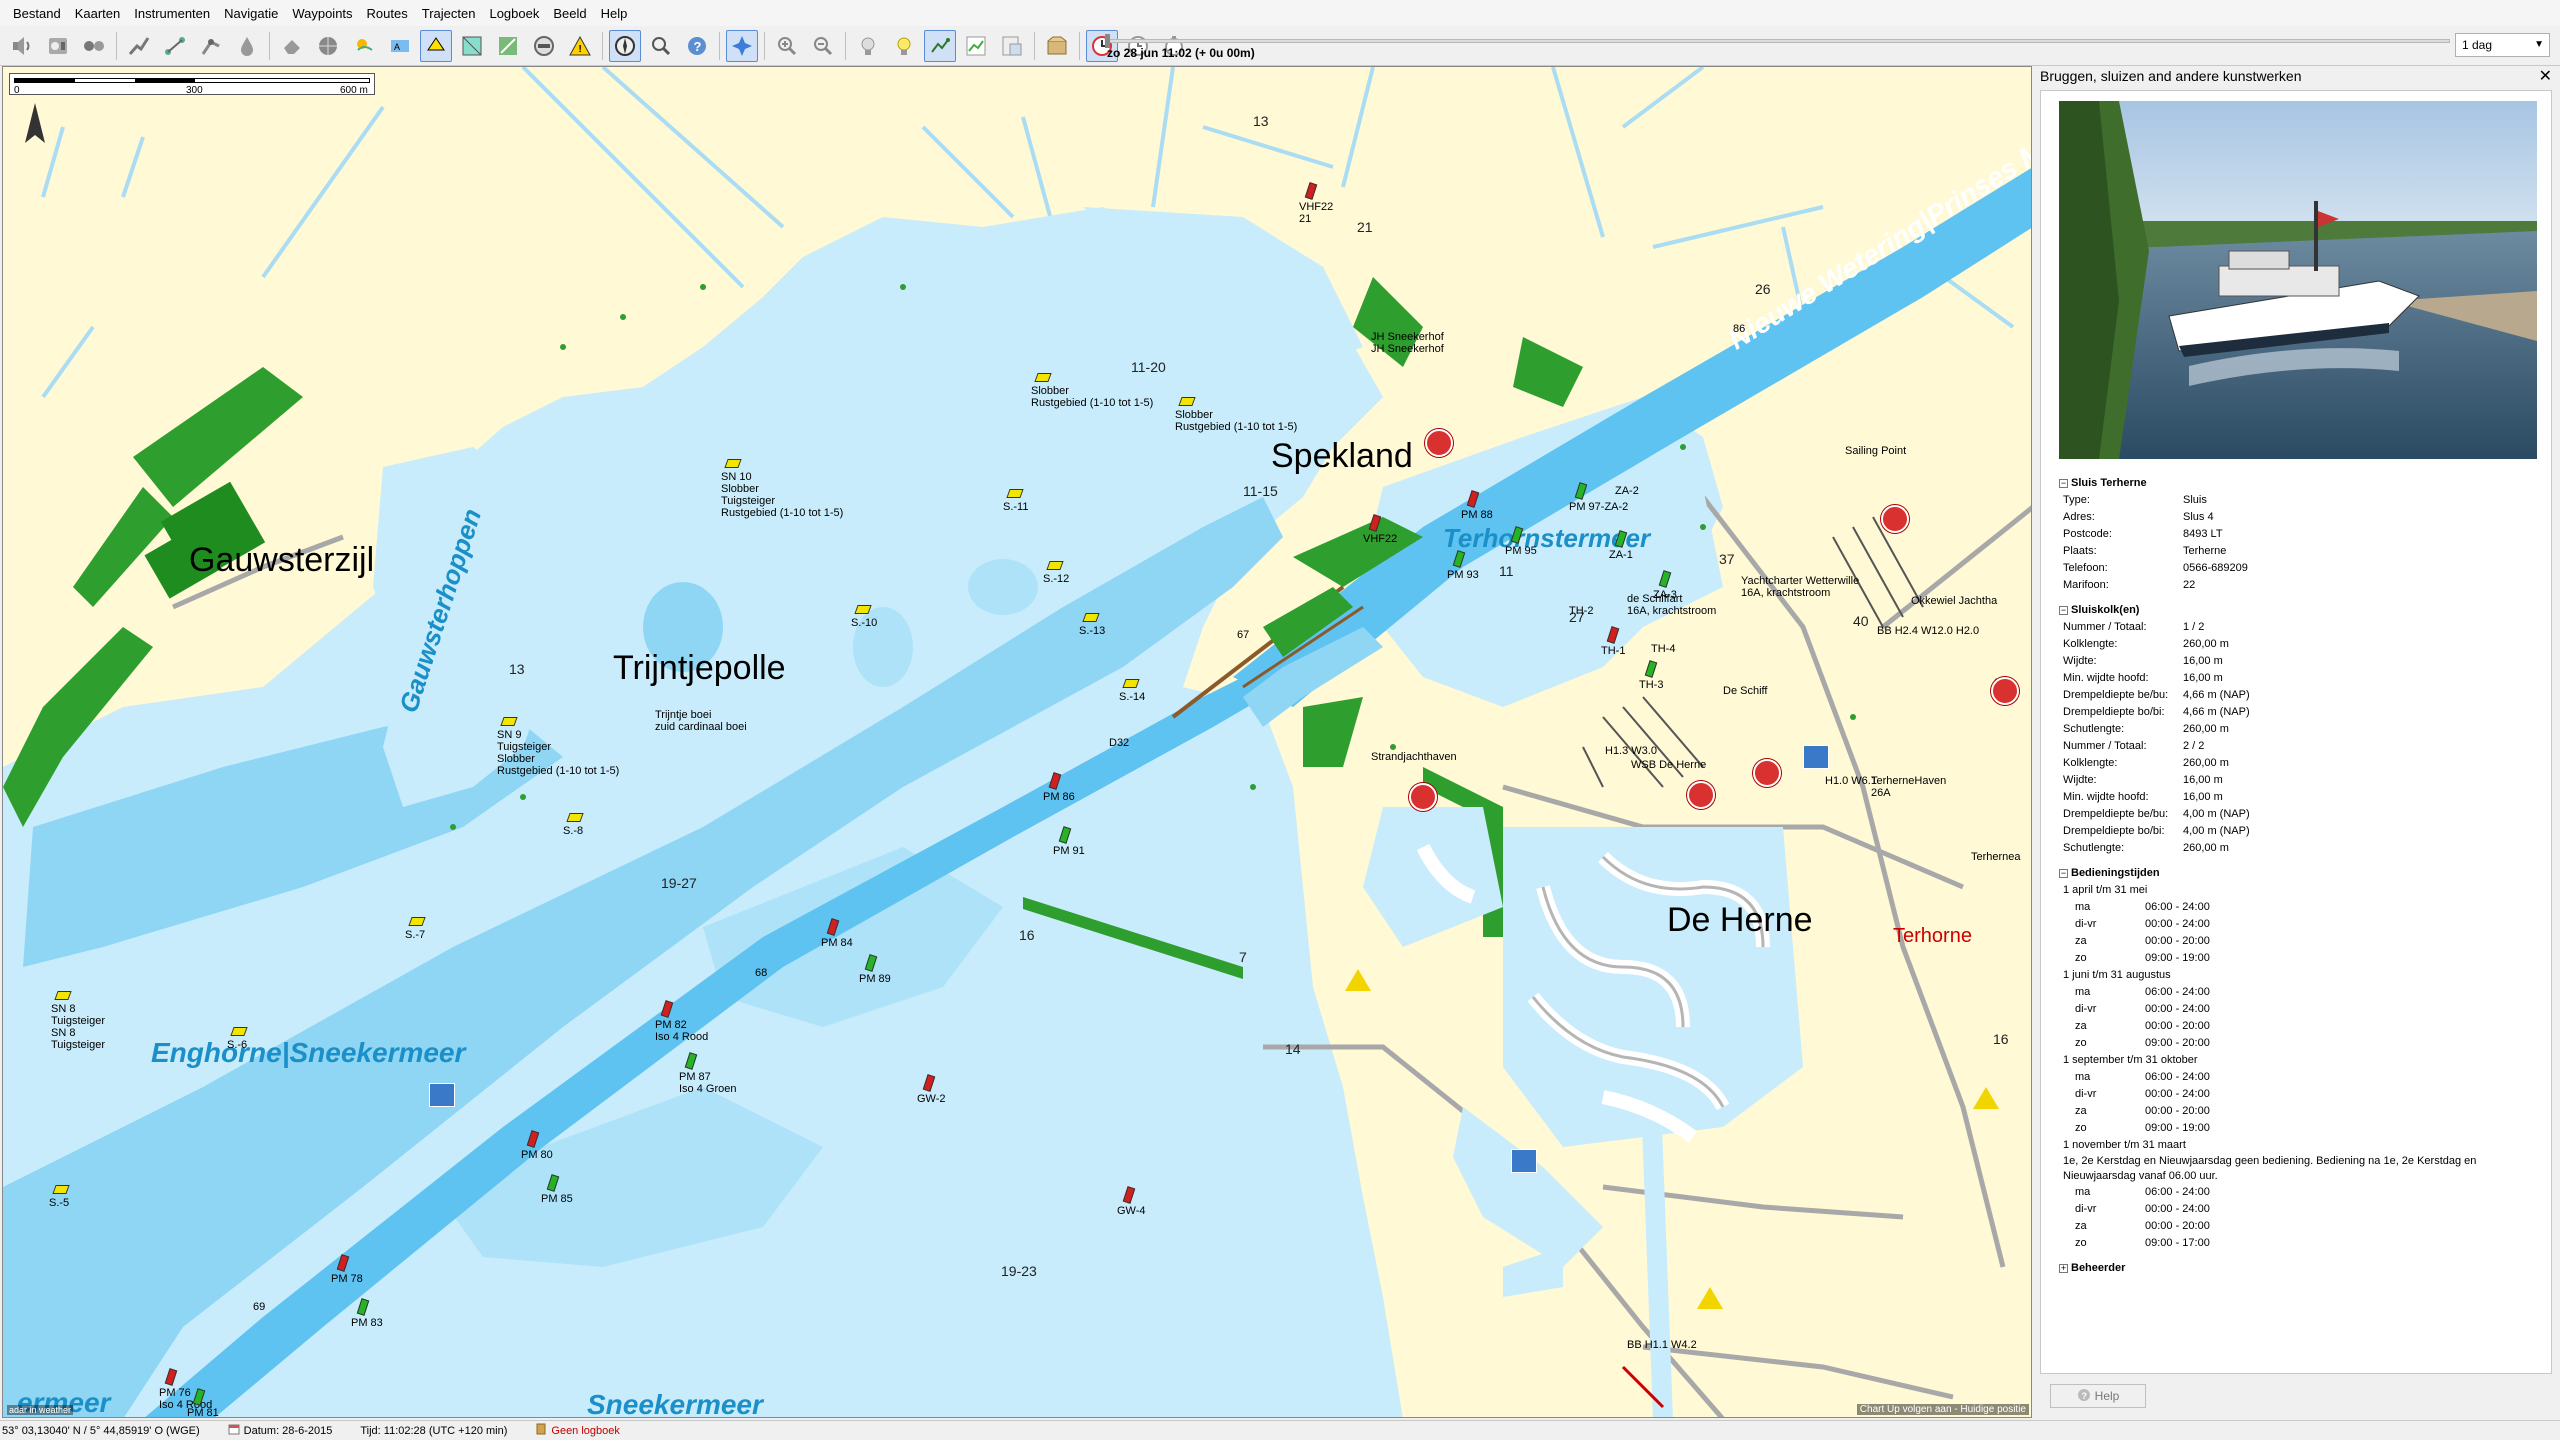 Image resolution: width=2560 pixels, height=1440 pixels. Describe the element at coordinates (472, 46) in the screenshot. I see `layers-icon` at that location.